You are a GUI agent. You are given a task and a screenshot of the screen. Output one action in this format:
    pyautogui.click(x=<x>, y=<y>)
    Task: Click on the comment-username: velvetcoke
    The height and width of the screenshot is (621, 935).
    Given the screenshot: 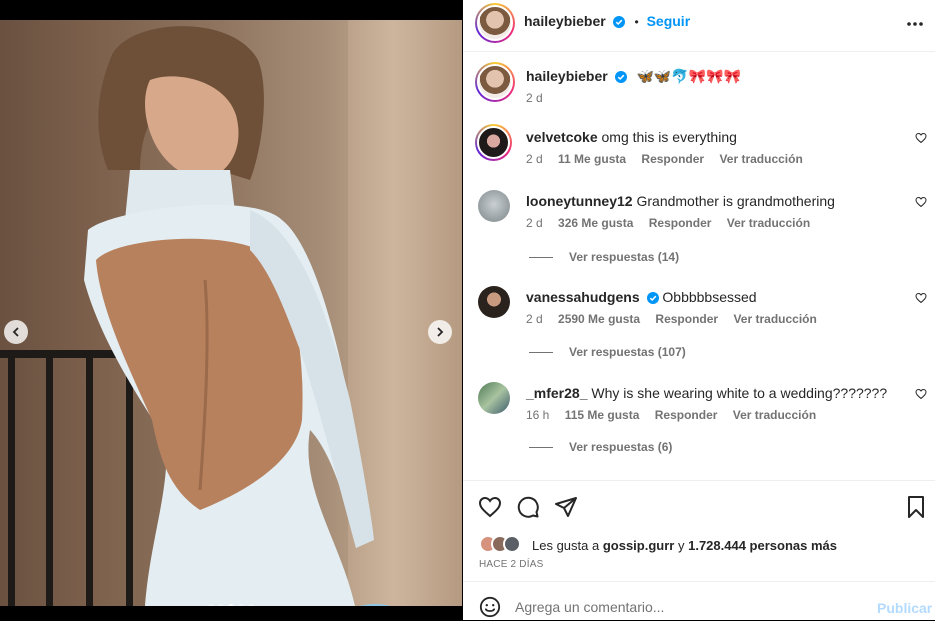 What is the action you would take?
    pyautogui.click(x=562, y=137)
    